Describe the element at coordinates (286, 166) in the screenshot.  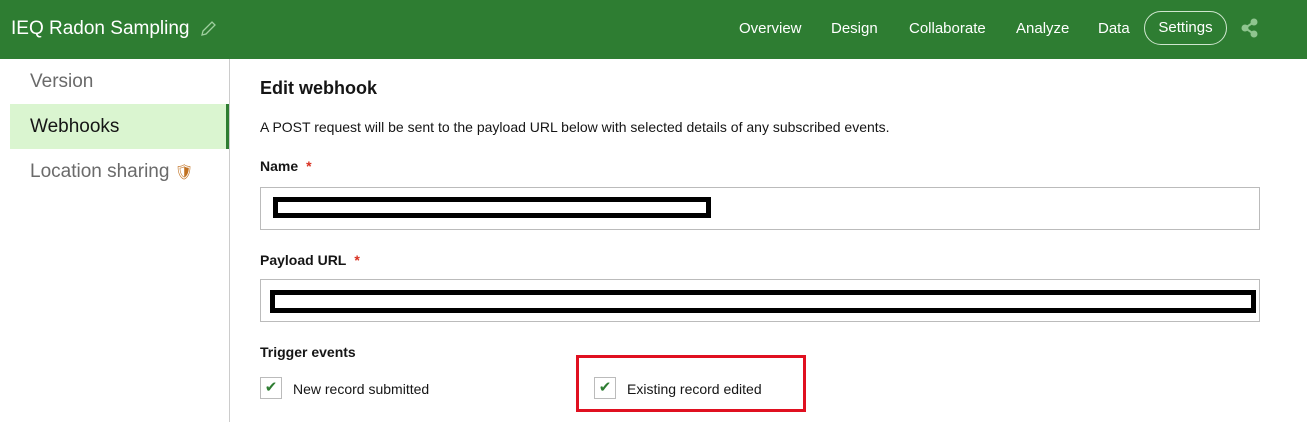
I see `name-label: Name *` at that location.